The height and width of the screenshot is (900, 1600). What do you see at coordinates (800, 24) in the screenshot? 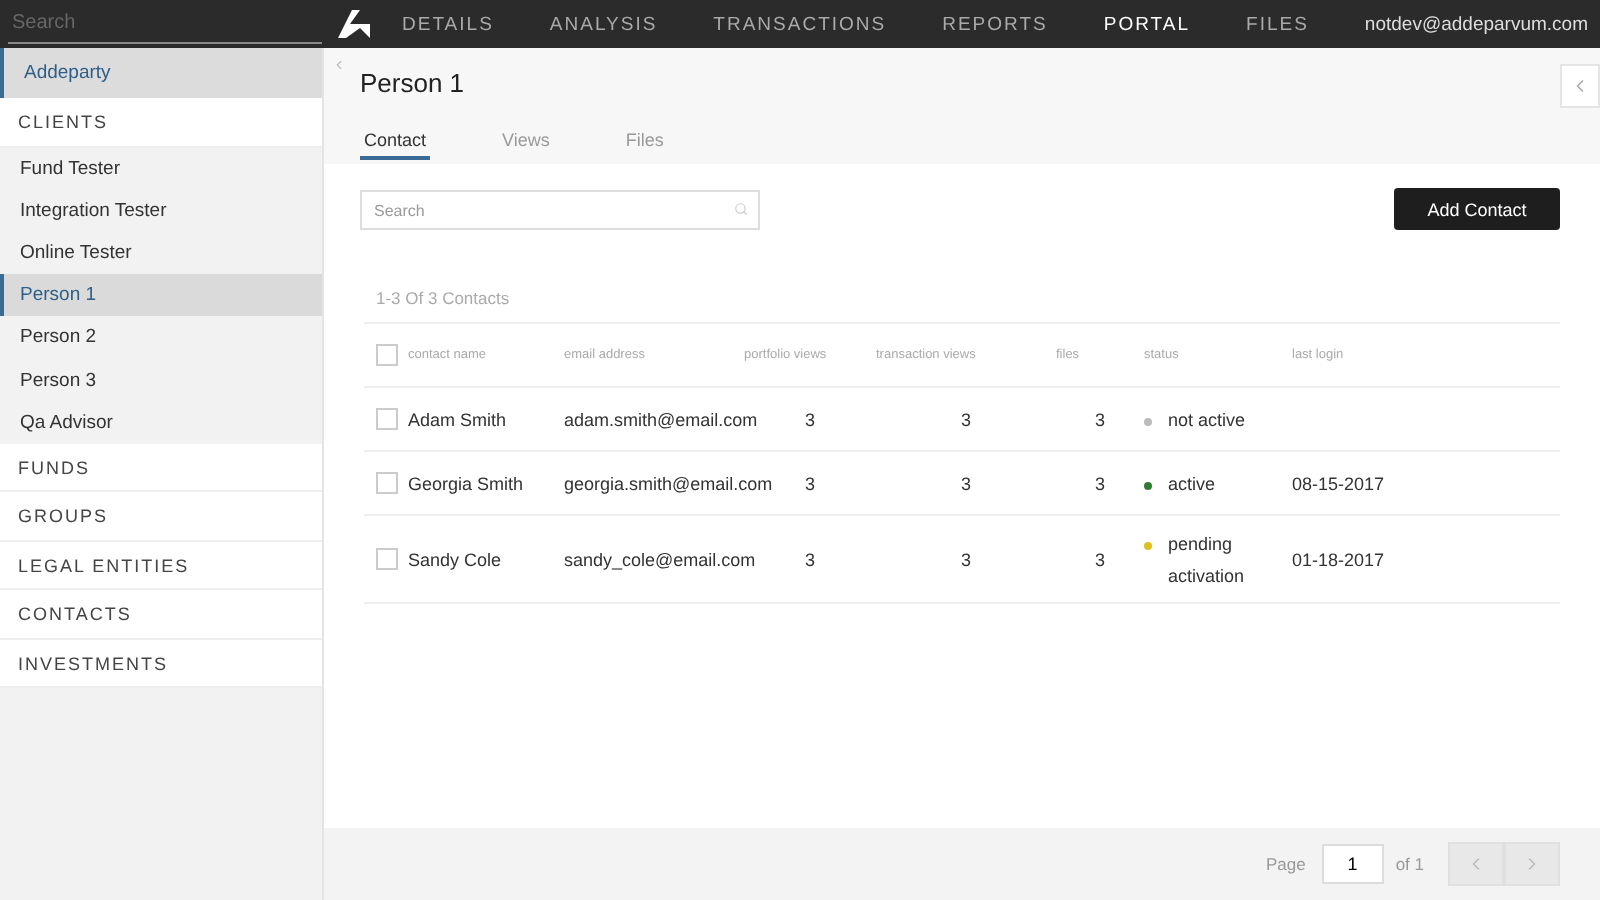
I see `nav-tab: TRANSACTIONS` at bounding box center [800, 24].